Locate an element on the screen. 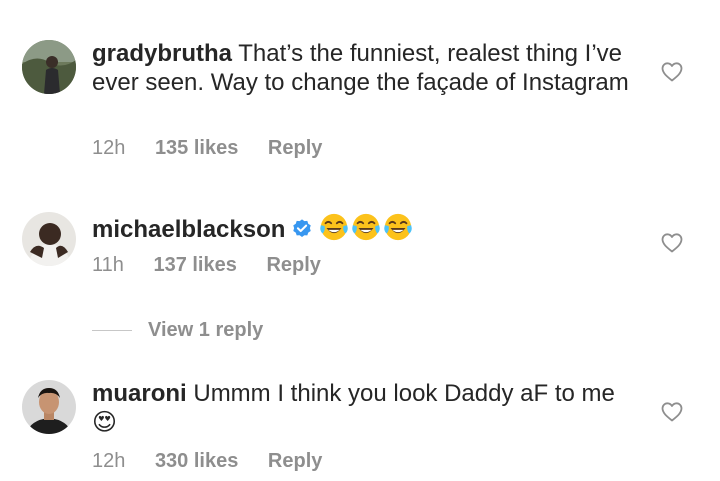  verified-badge-icon is located at coordinates (302, 233).